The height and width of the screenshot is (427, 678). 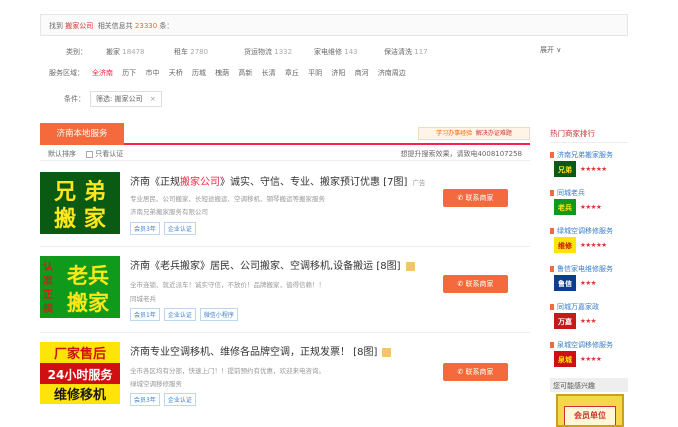 What do you see at coordinates (48, 295) in the screenshot?
I see `svg-text: 正` at bounding box center [48, 295].